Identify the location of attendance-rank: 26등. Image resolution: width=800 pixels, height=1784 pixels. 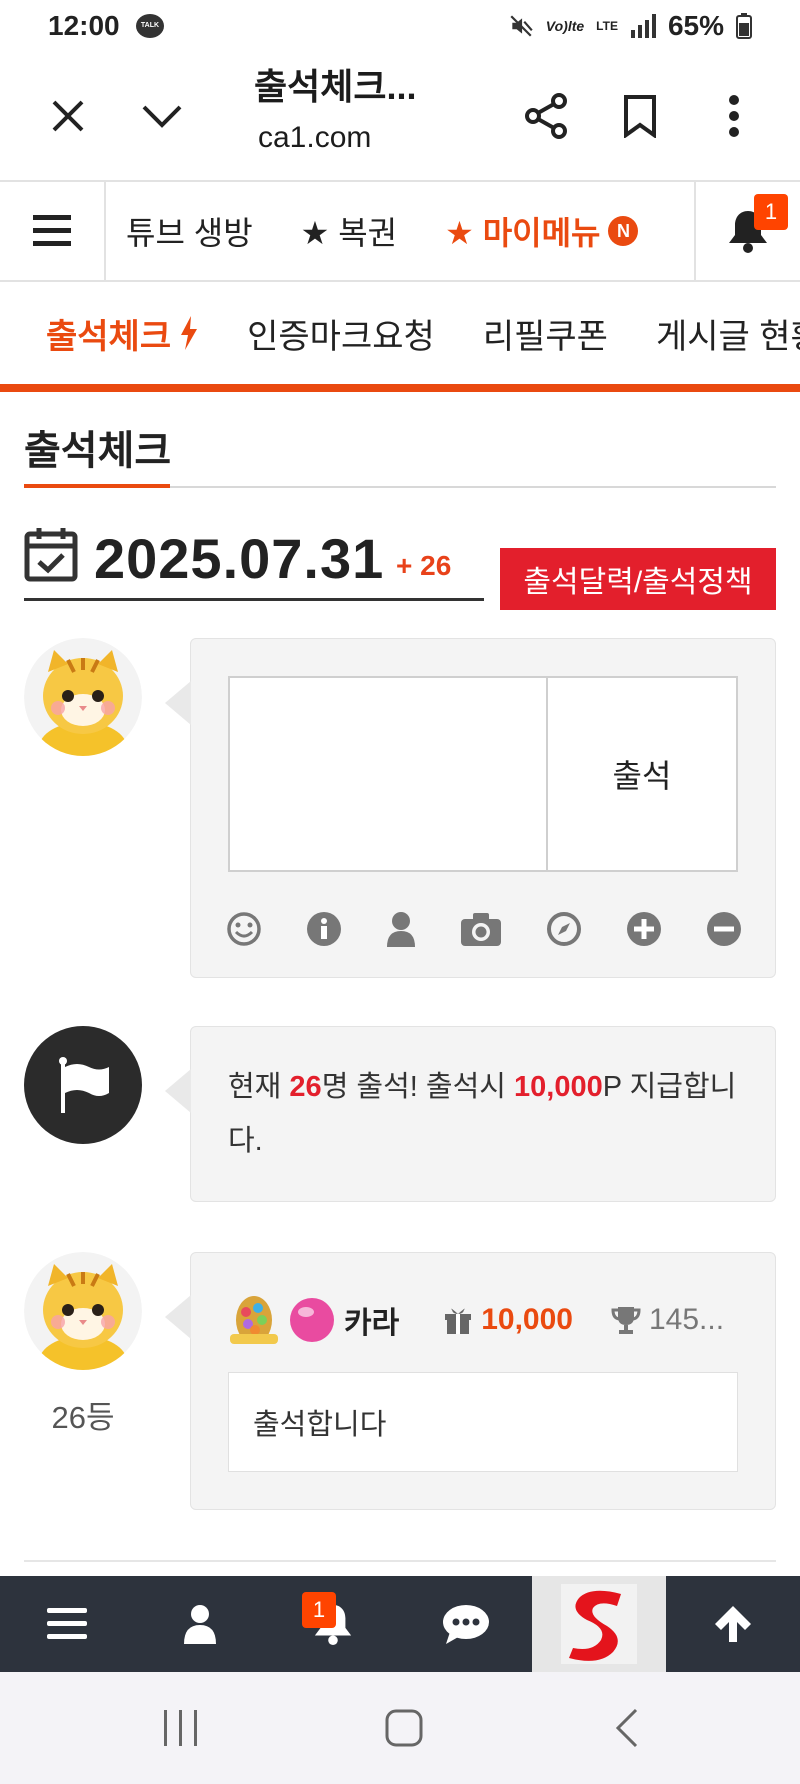
(83, 1417).